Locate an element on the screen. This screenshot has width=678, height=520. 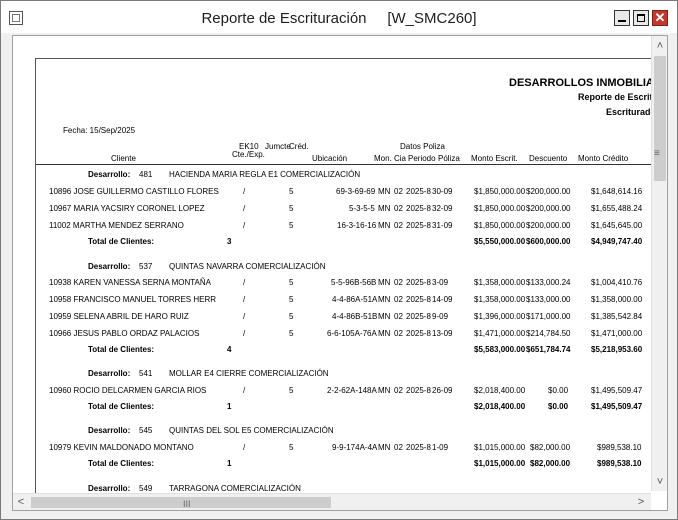
total-count: 1 is located at coordinates (229, 463).